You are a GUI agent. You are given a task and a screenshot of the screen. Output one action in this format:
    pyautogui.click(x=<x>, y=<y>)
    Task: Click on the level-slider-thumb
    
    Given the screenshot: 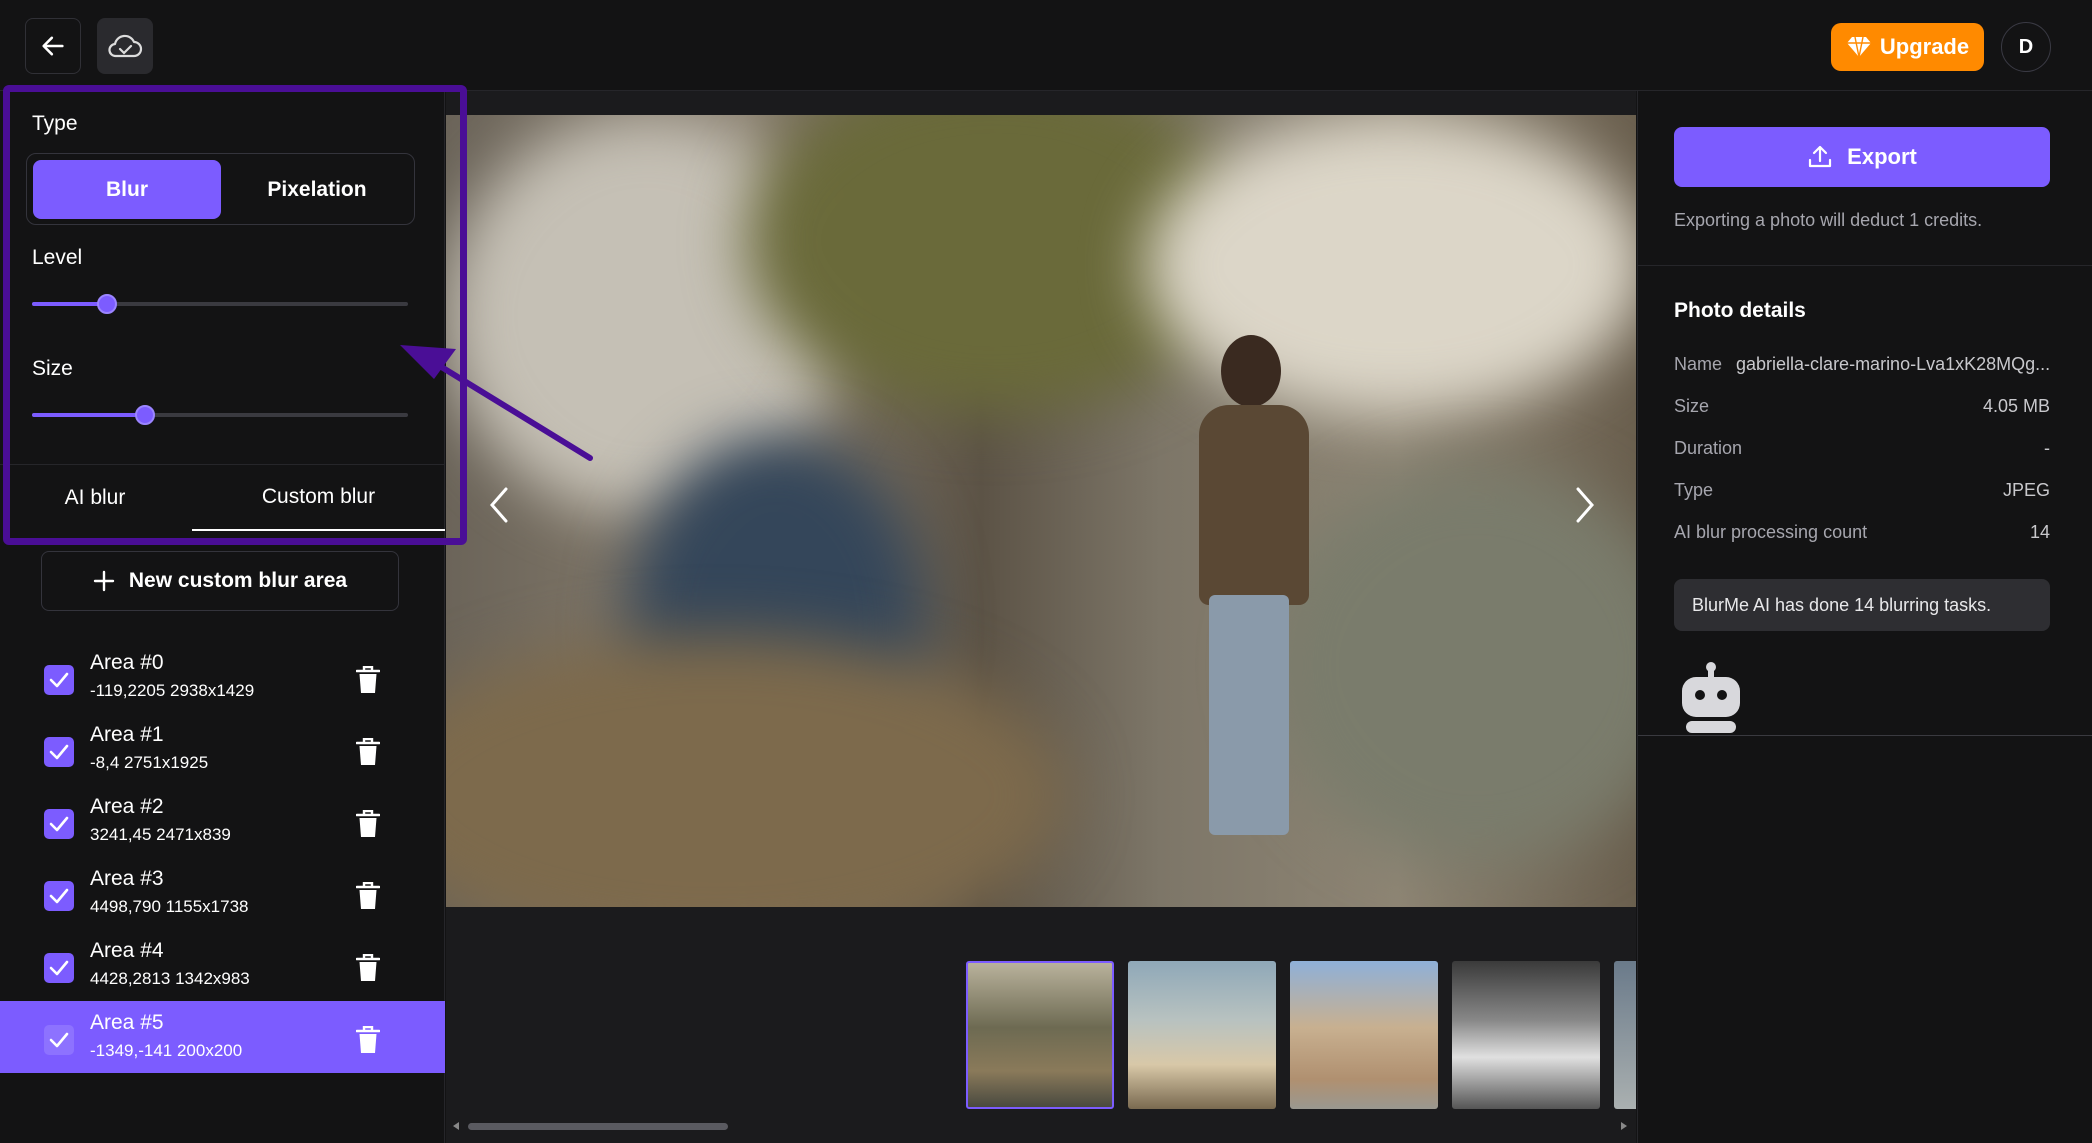 What is the action you would take?
    pyautogui.click(x=107, y=304)
    